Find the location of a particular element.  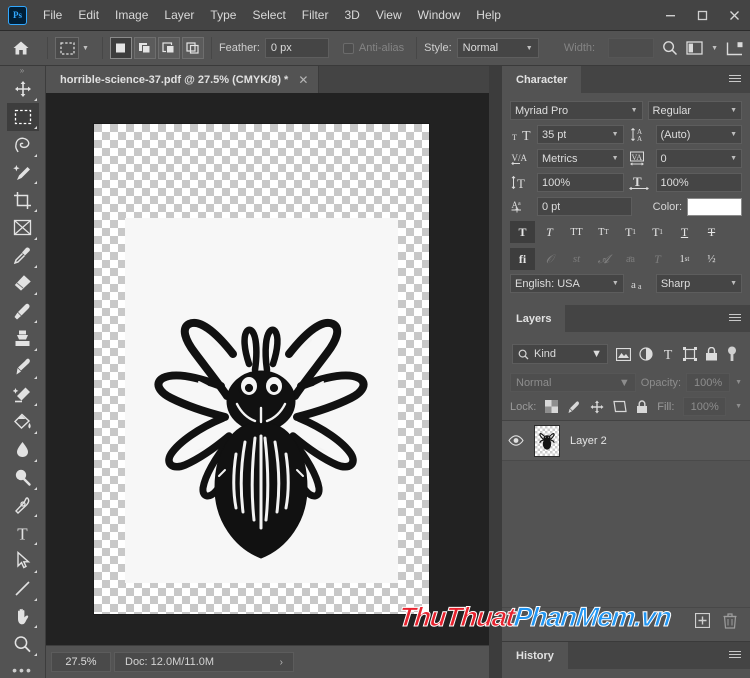

menu-filter: Filter is located at coordinates (315, 15).